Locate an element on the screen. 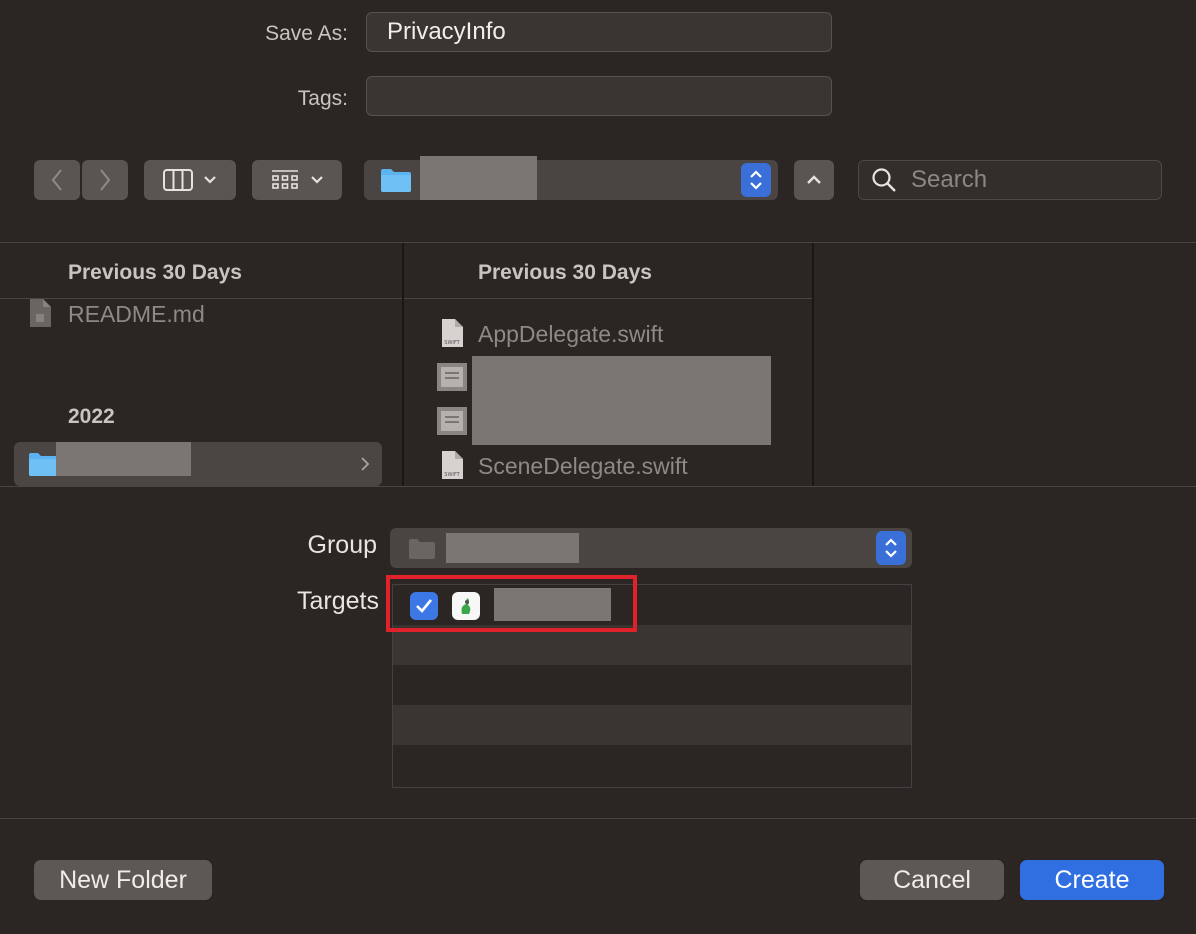 The width and height of the screenshot is (1196, 934). save-as-label: Save As: is located at coordinates (306, 33).